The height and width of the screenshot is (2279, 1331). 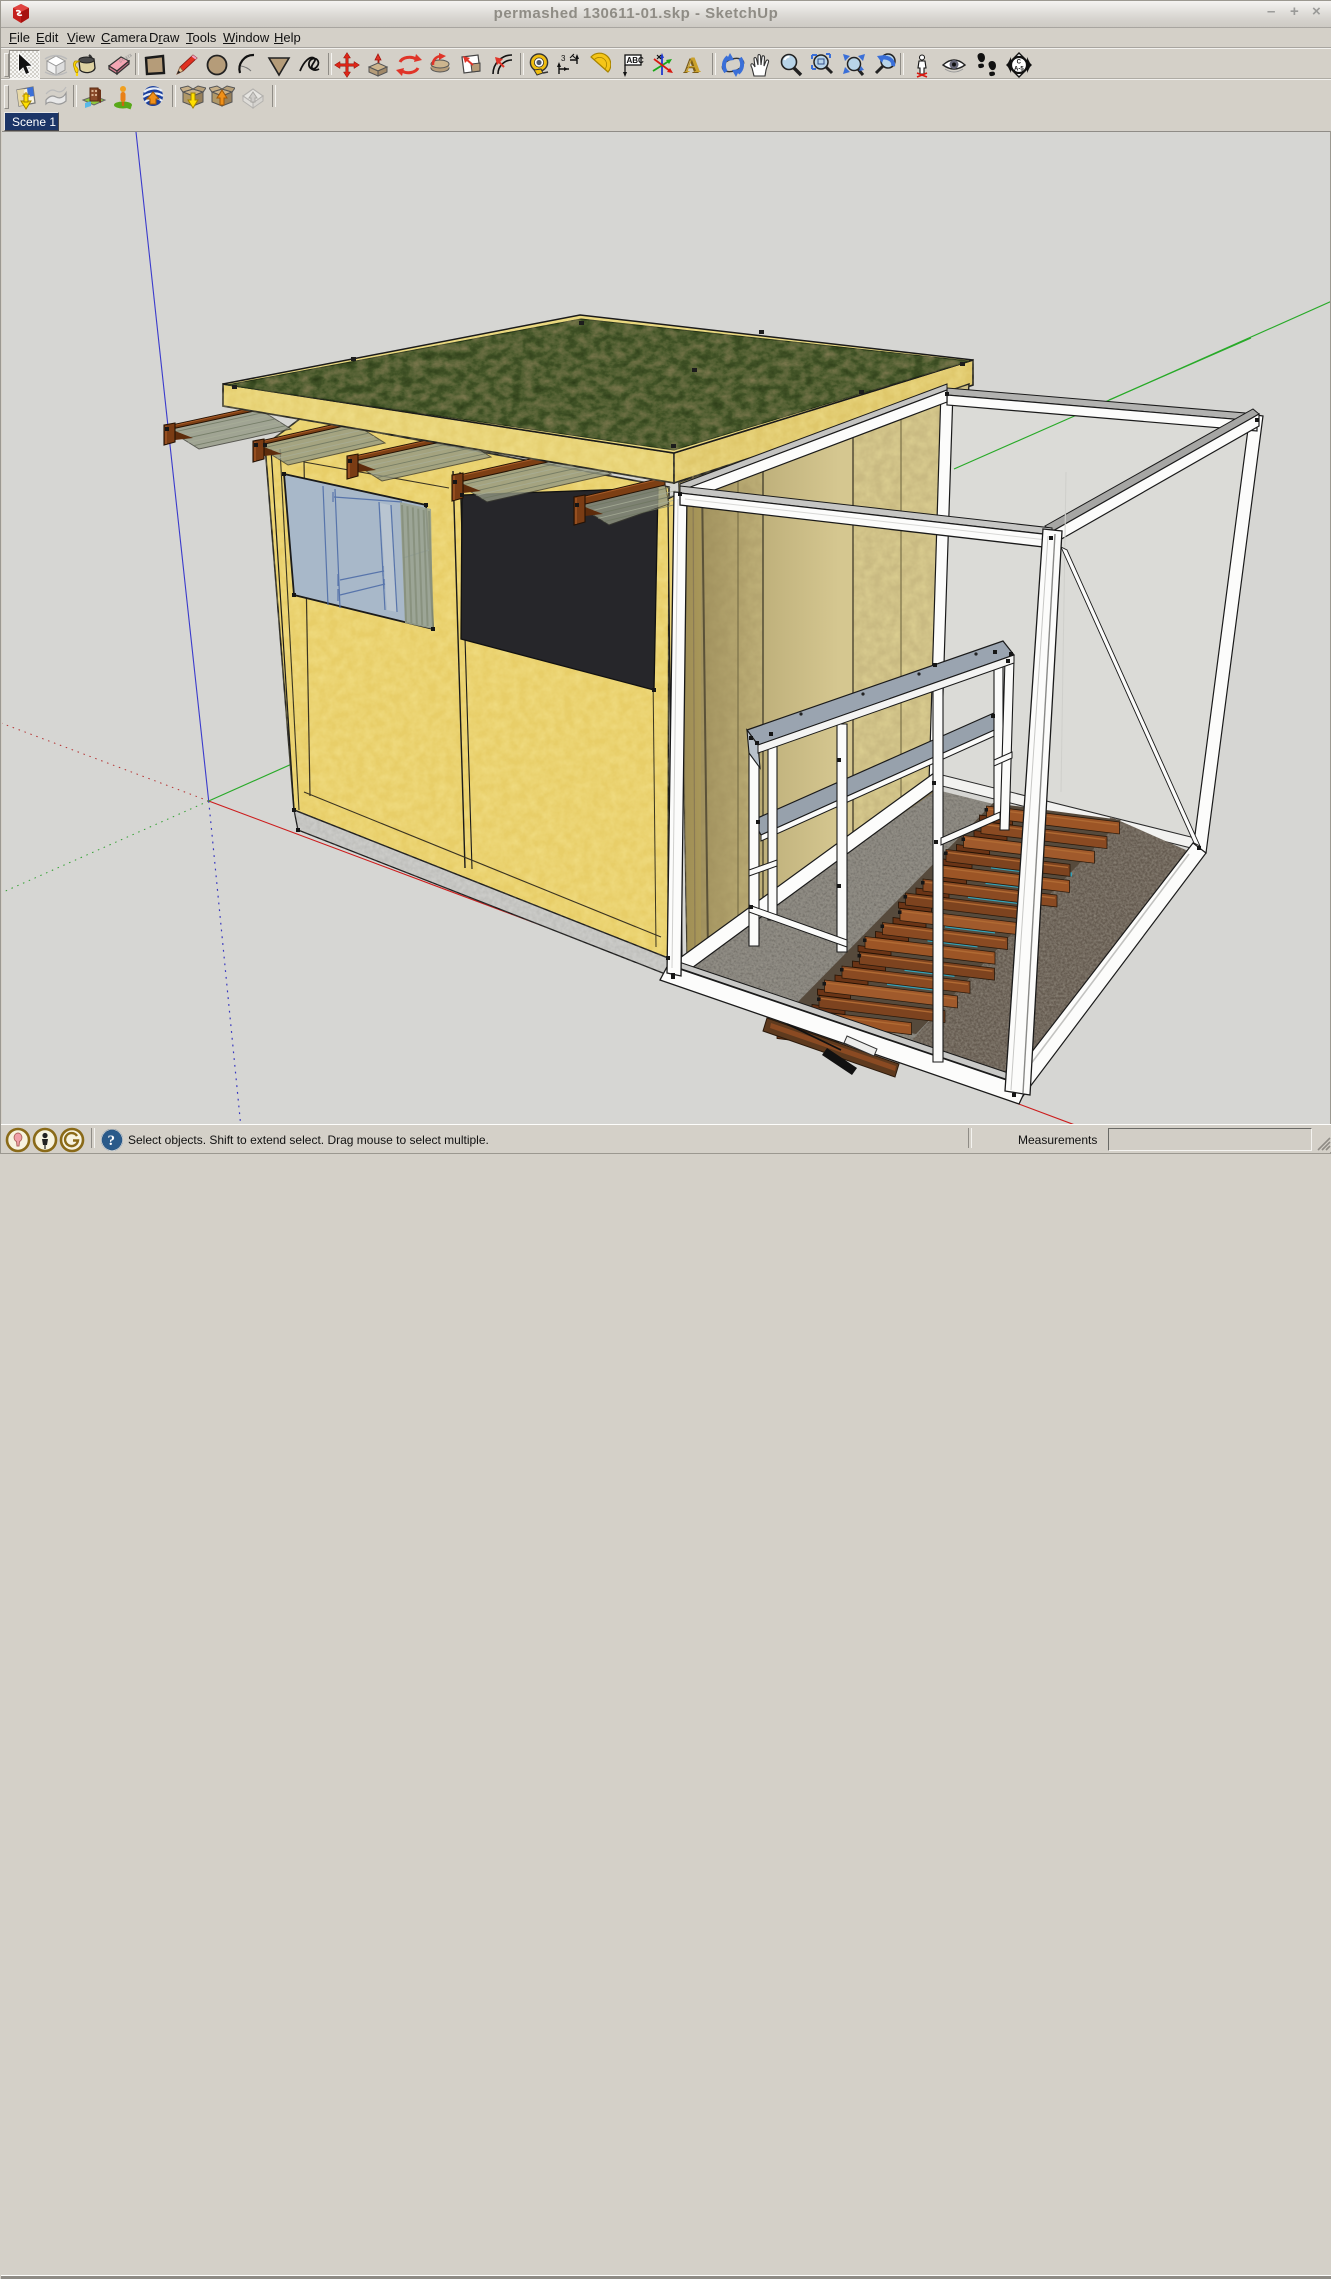 What do you see at coordinates (1019, 63) in the screenshot?
I see `svg-text: C` at bounding box center [1019, 63].